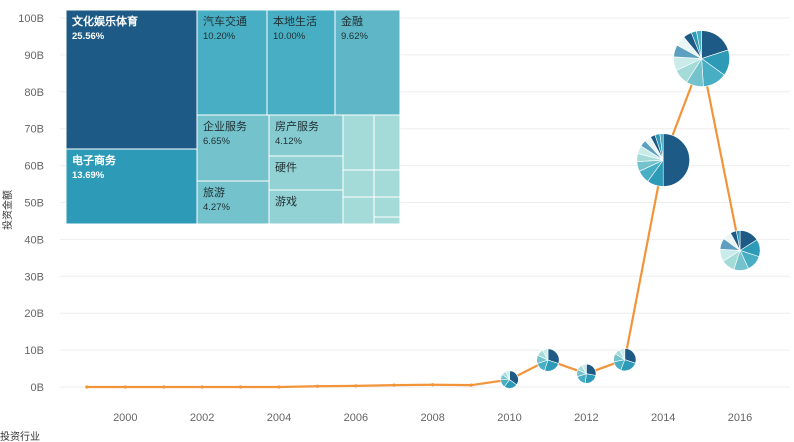 The width and height of the screenshot is (794, 442). I want to click on treemap-cell: 本地生活 10.00%, so click(301, 62).